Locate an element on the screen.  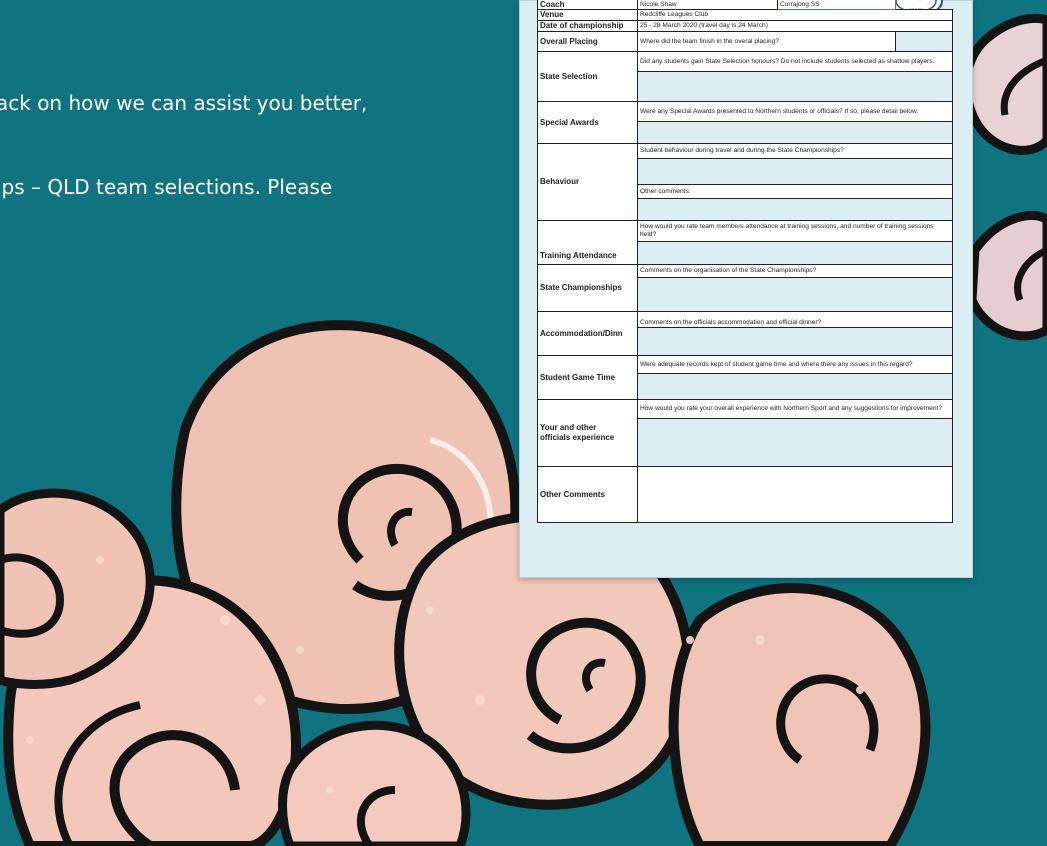
other-comments-label: Other Comments is located at coordinates (587, 494).